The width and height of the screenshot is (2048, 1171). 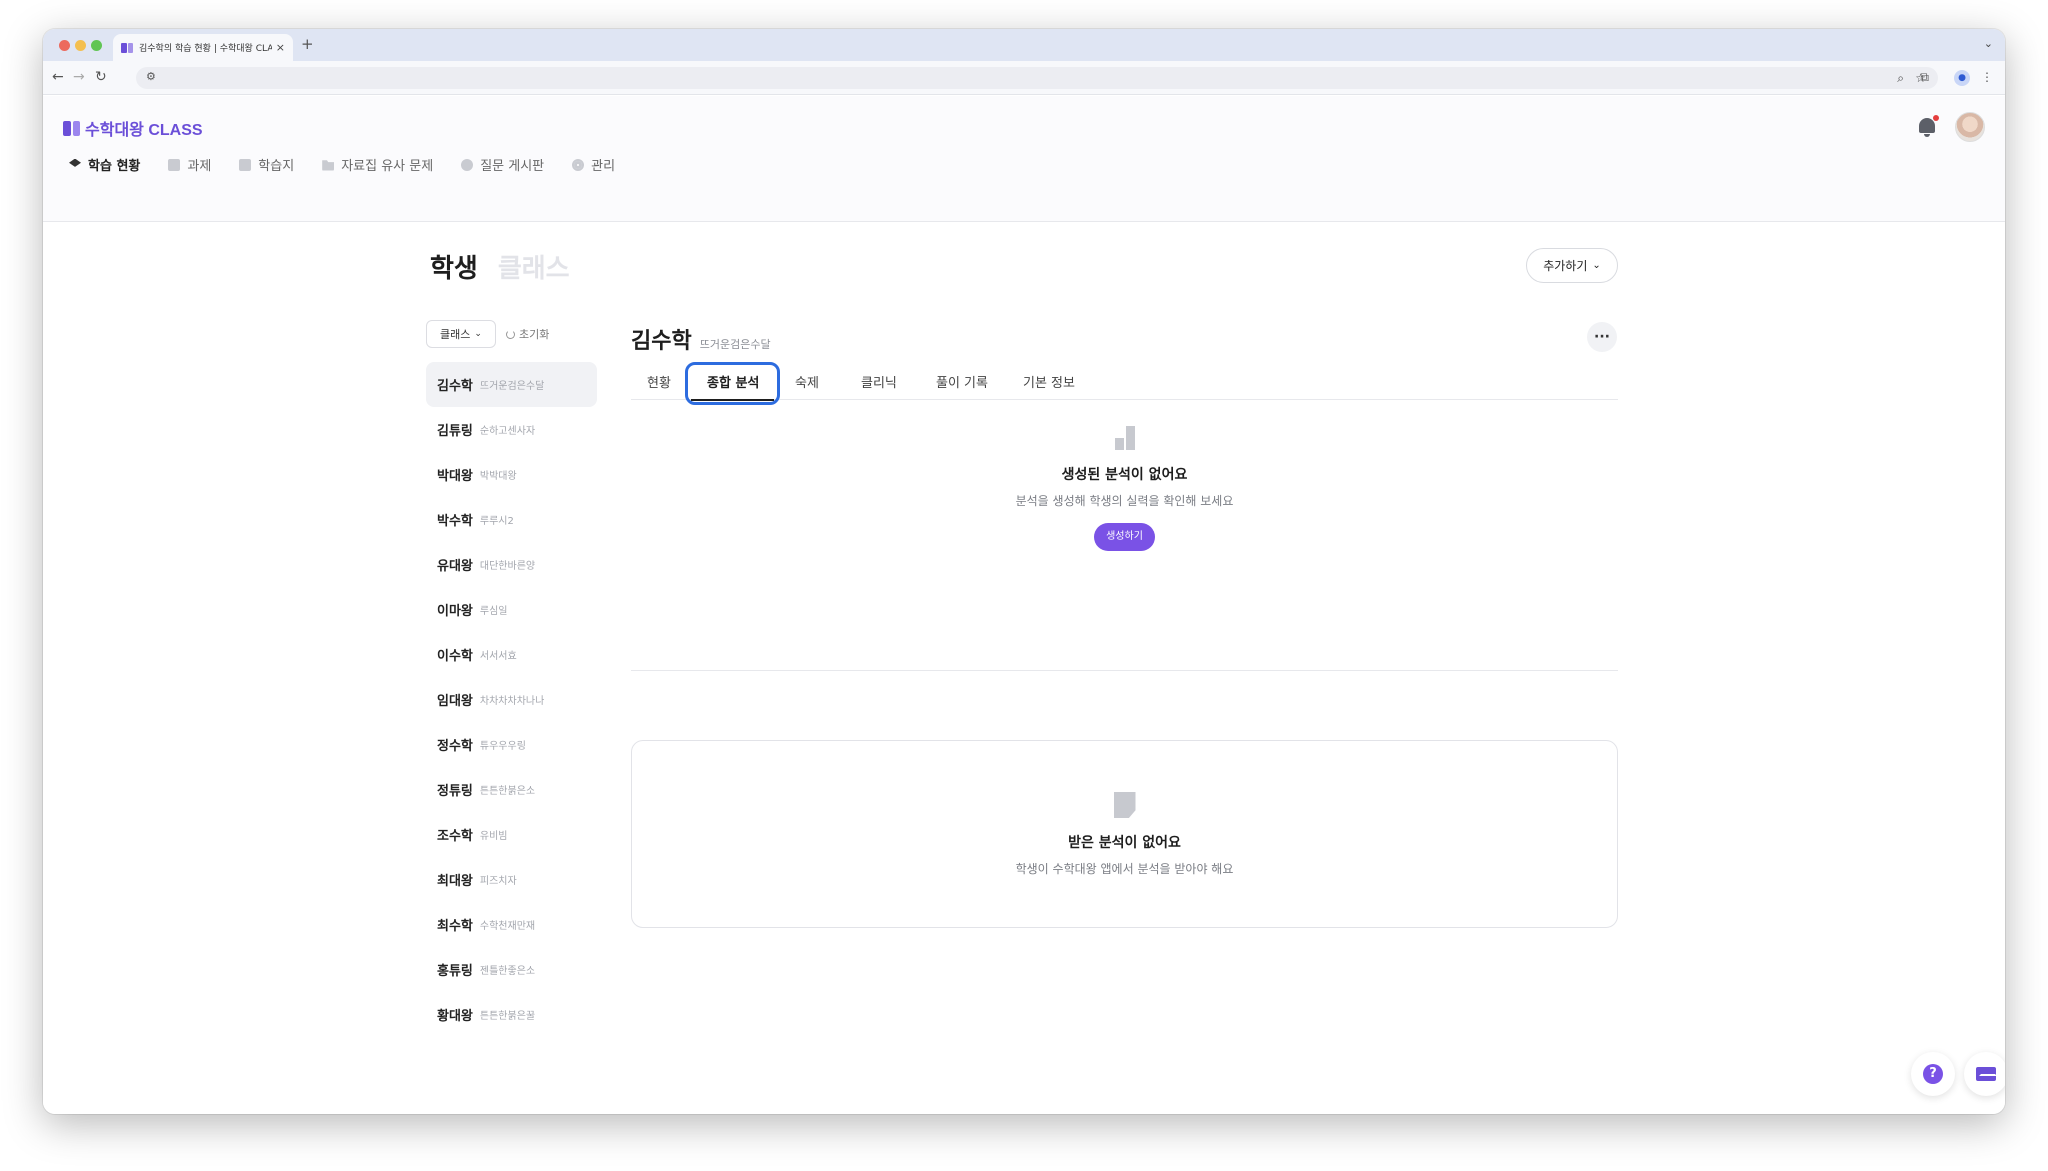 I want to click on student-list-nickname: 차차차차차나나, so click(x=512, y=701).